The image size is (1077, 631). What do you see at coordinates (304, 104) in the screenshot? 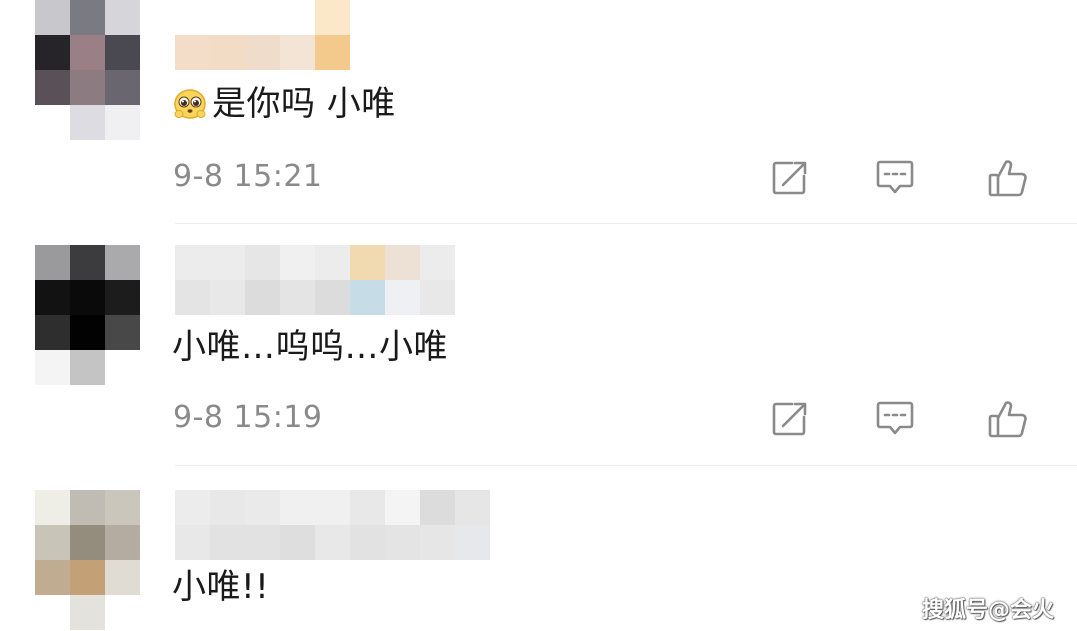
I see `comment-text-content: 是你吗 小唯` at bounding box center [304, 104].